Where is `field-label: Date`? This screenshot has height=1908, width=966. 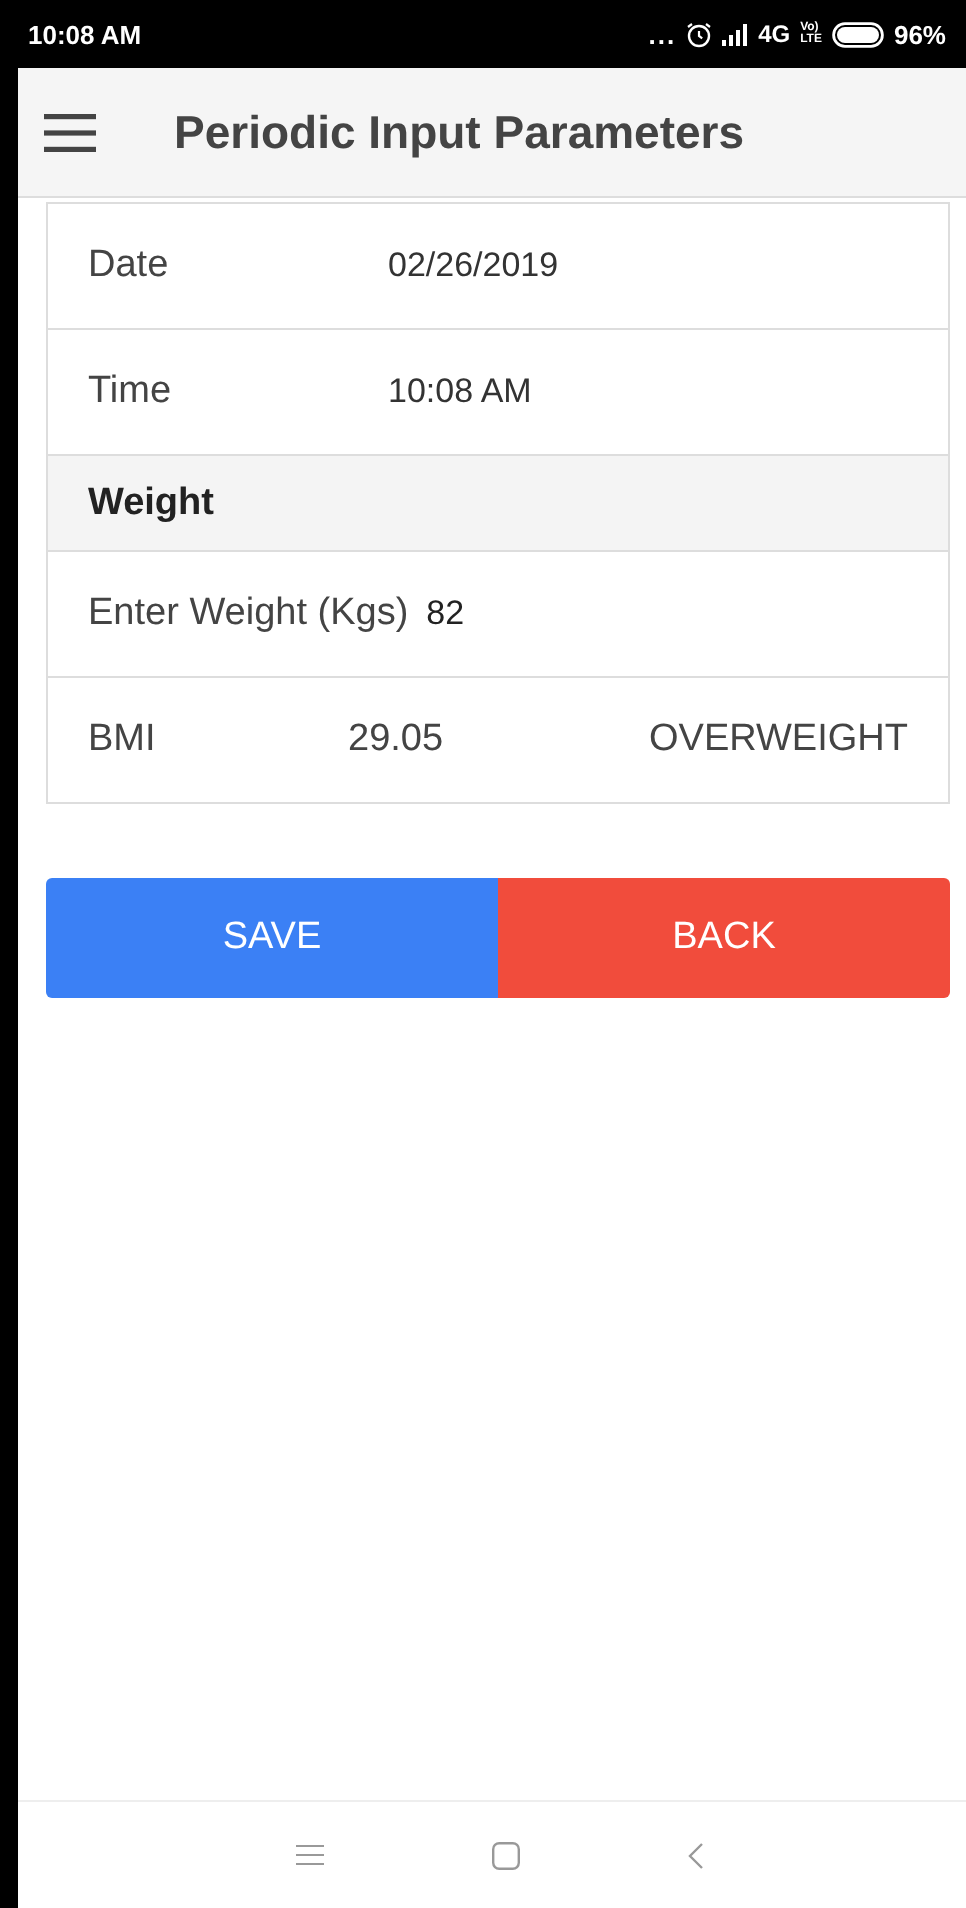
field-label: Date is located at coordinates (129, 266).